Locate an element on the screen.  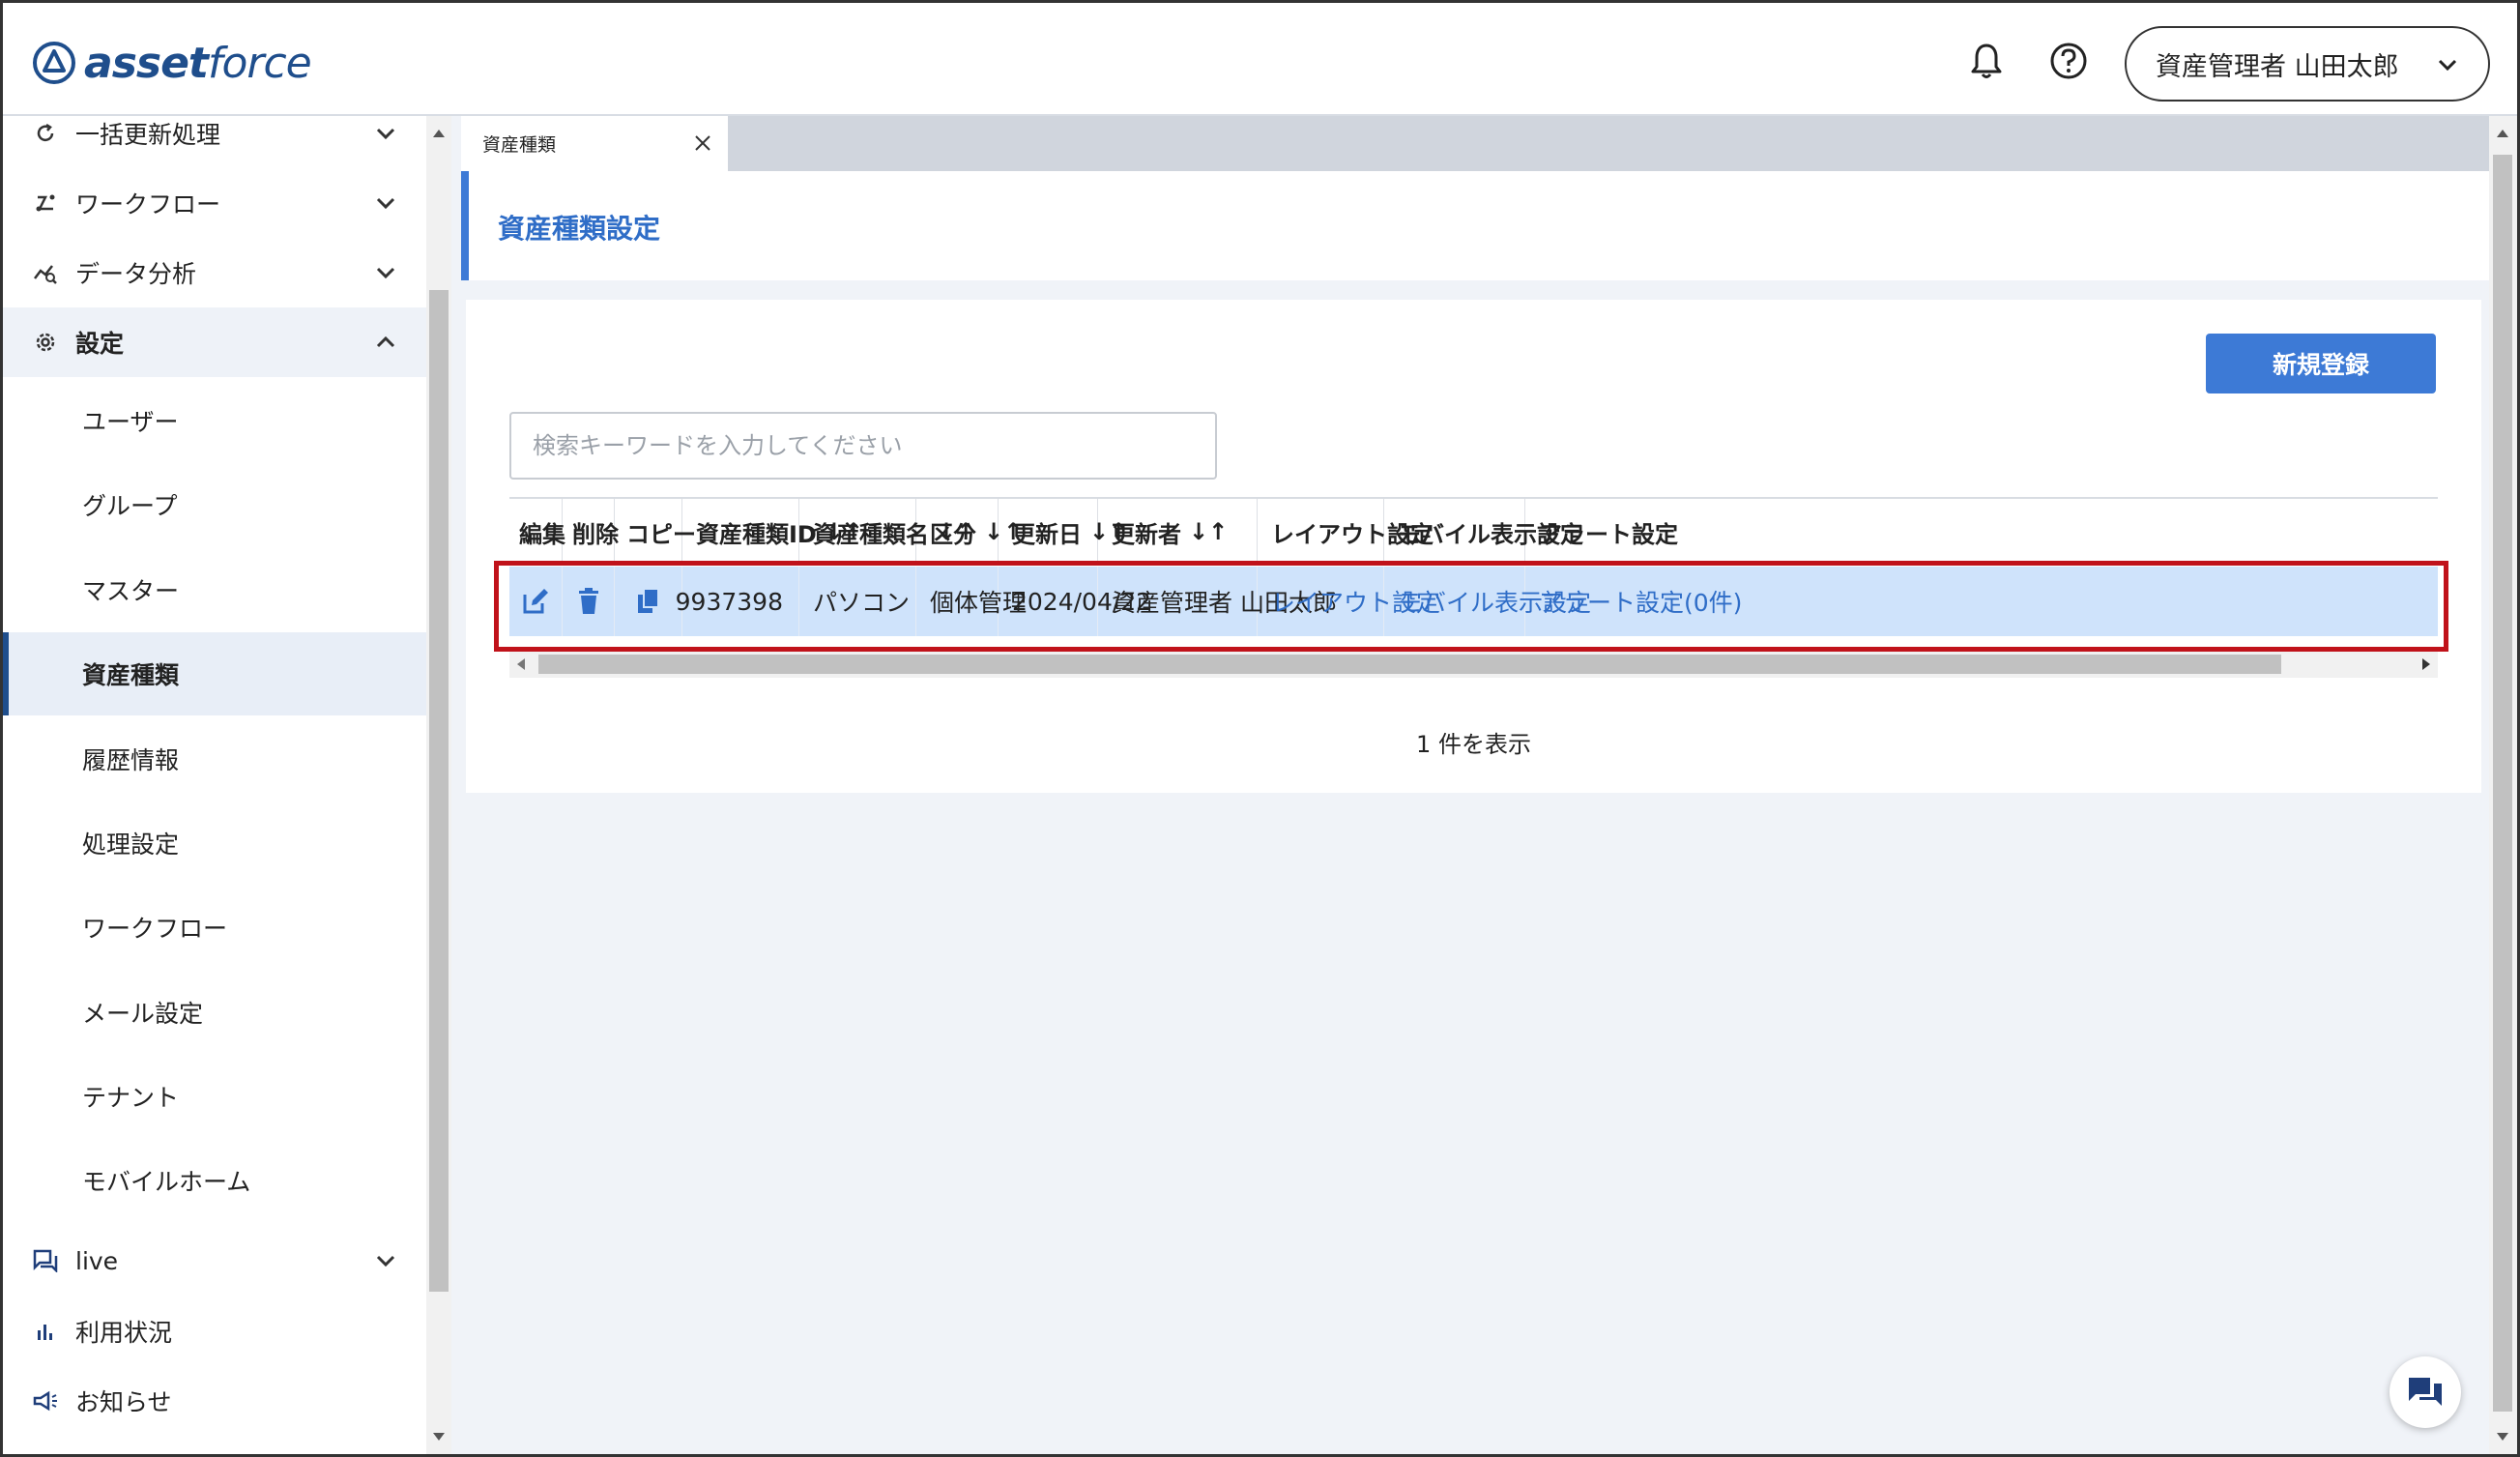
main-scroll-thumb is located at coordinates (2502, 784).